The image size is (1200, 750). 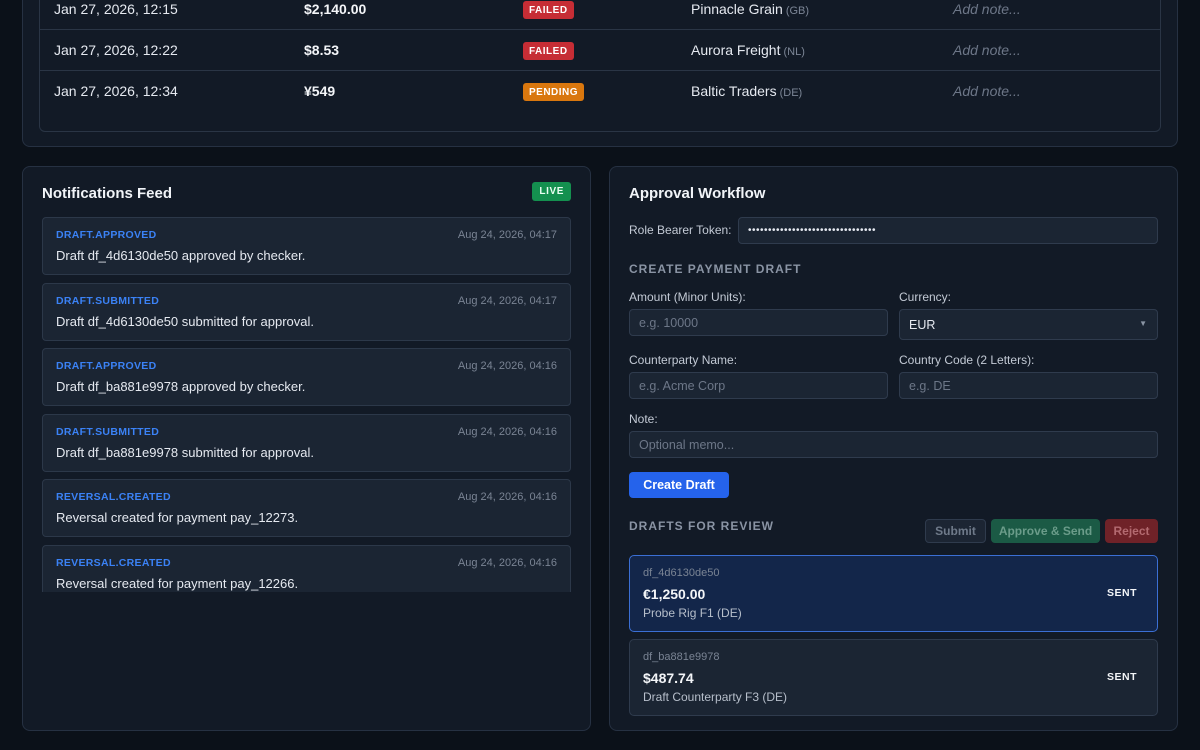 What do you see at coordinates (681, 657) in the screenshot?
I see `draft-id: df_ba881e9978` at bounding box center [681, 657].